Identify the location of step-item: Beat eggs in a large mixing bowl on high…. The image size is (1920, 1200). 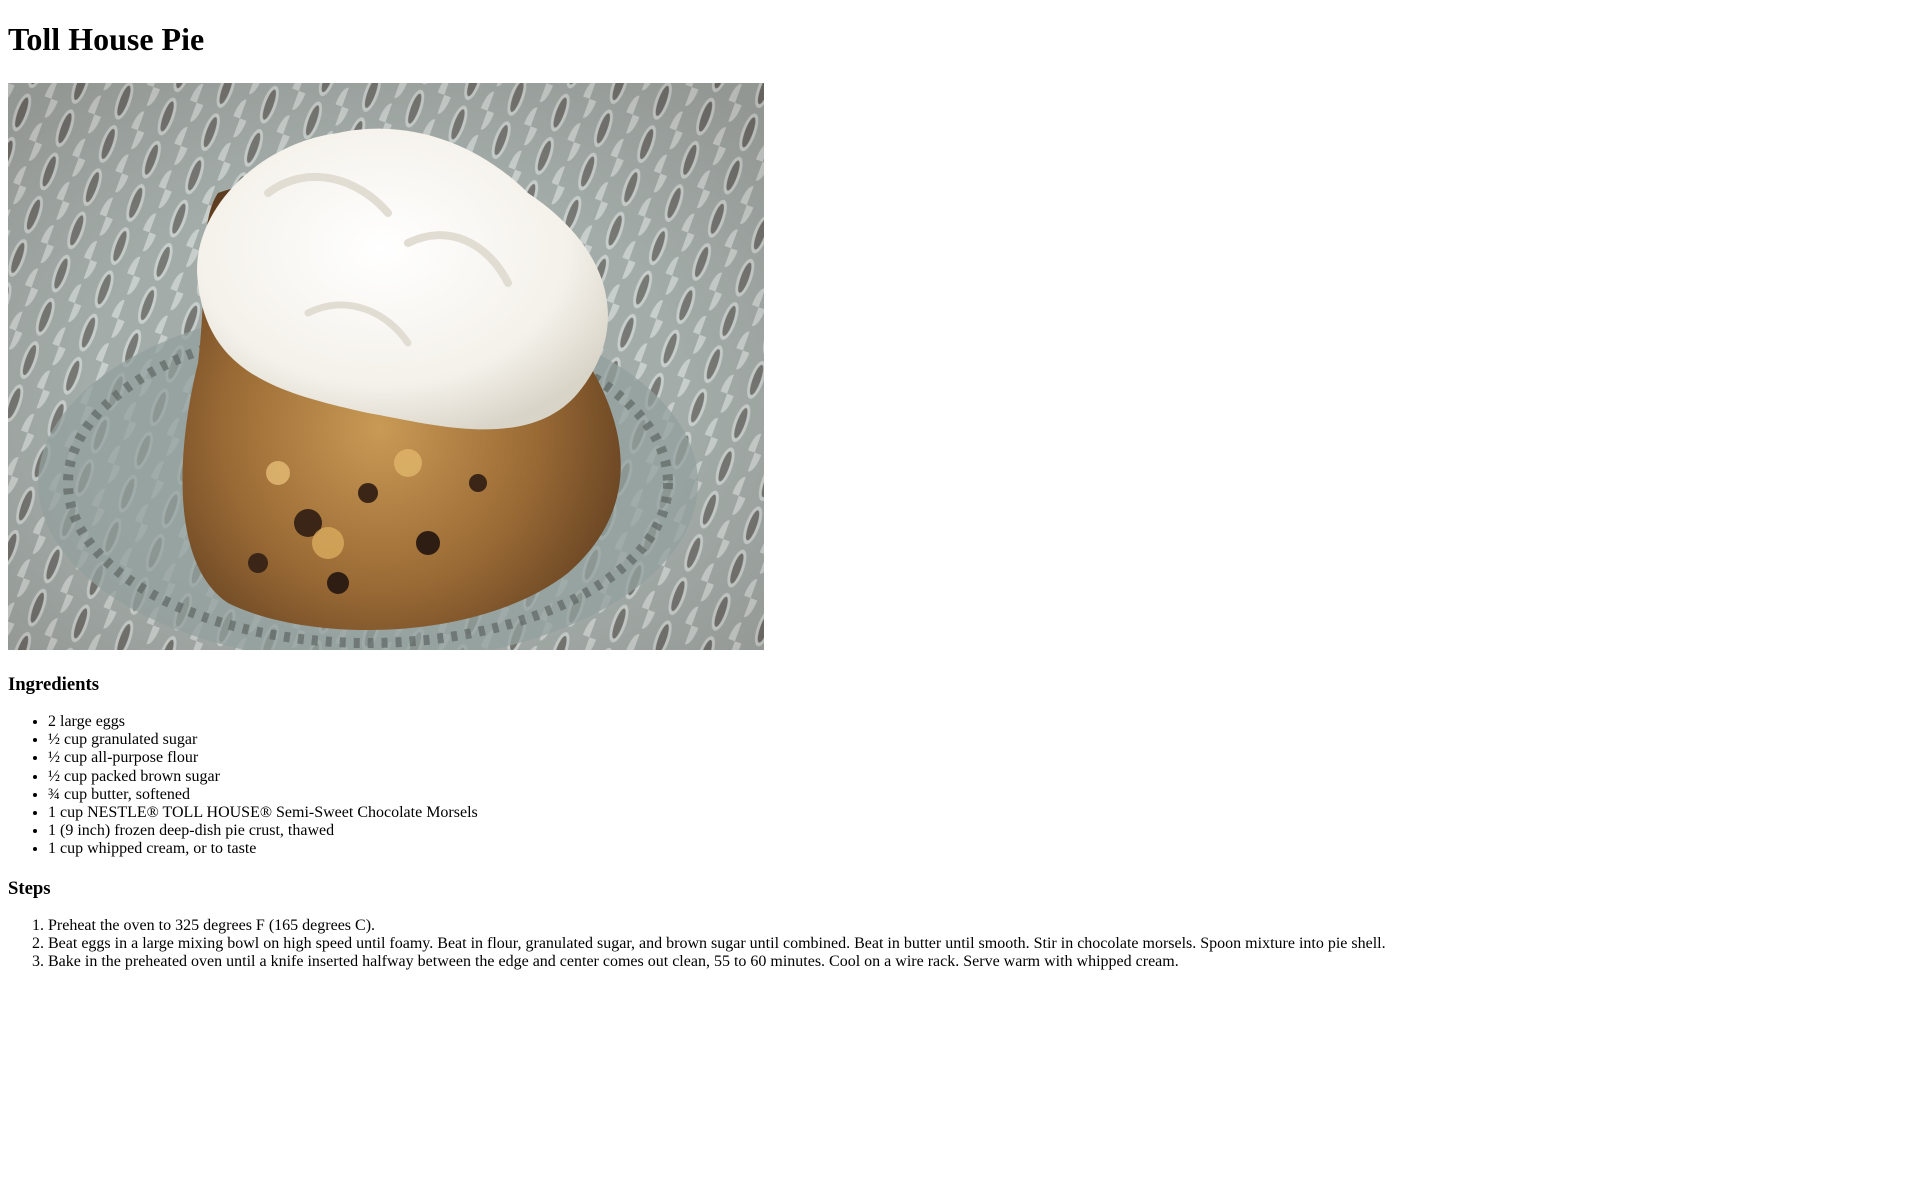
(978, 944).